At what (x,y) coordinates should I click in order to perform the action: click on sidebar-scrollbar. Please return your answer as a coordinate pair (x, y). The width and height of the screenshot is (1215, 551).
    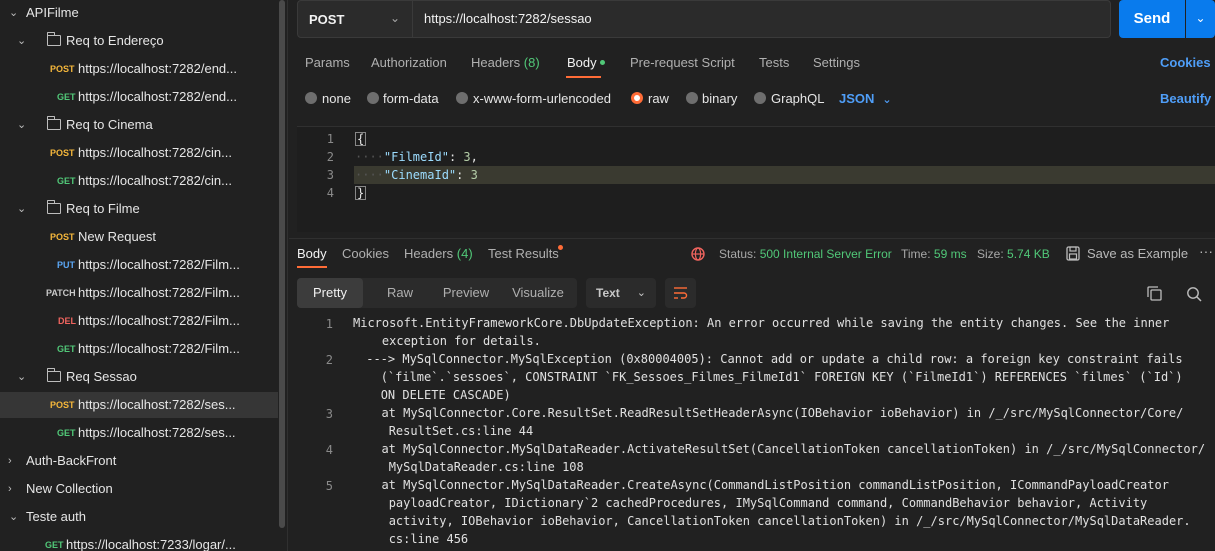
    Looking at the image, I should click on (282, 264).